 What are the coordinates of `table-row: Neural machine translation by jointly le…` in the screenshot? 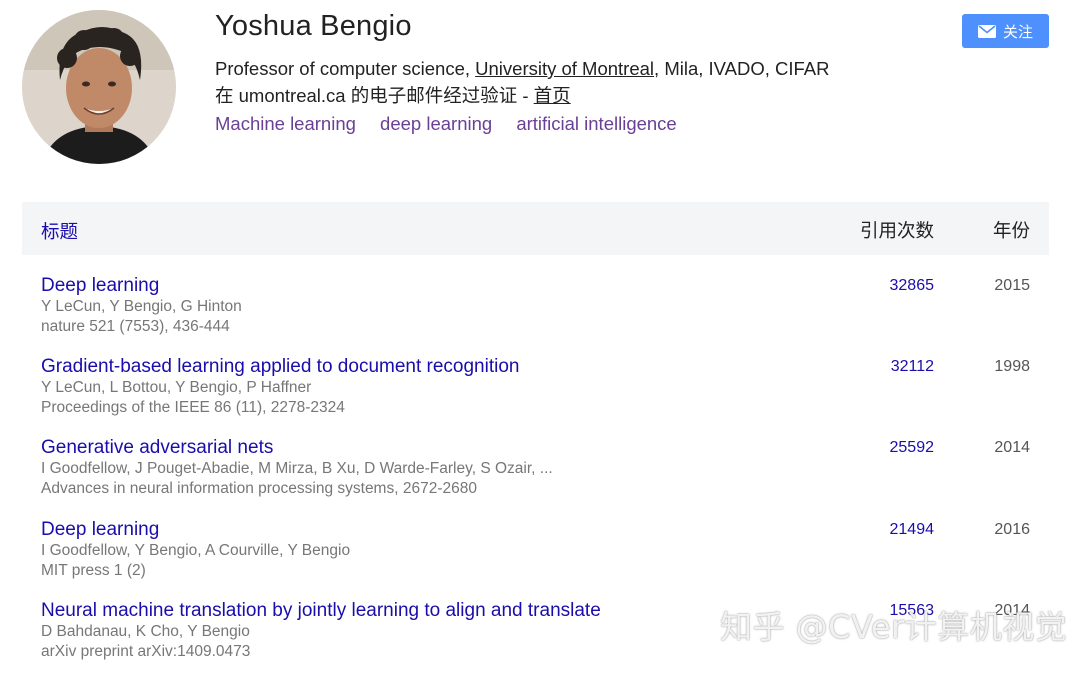 It's located at (535, 640).